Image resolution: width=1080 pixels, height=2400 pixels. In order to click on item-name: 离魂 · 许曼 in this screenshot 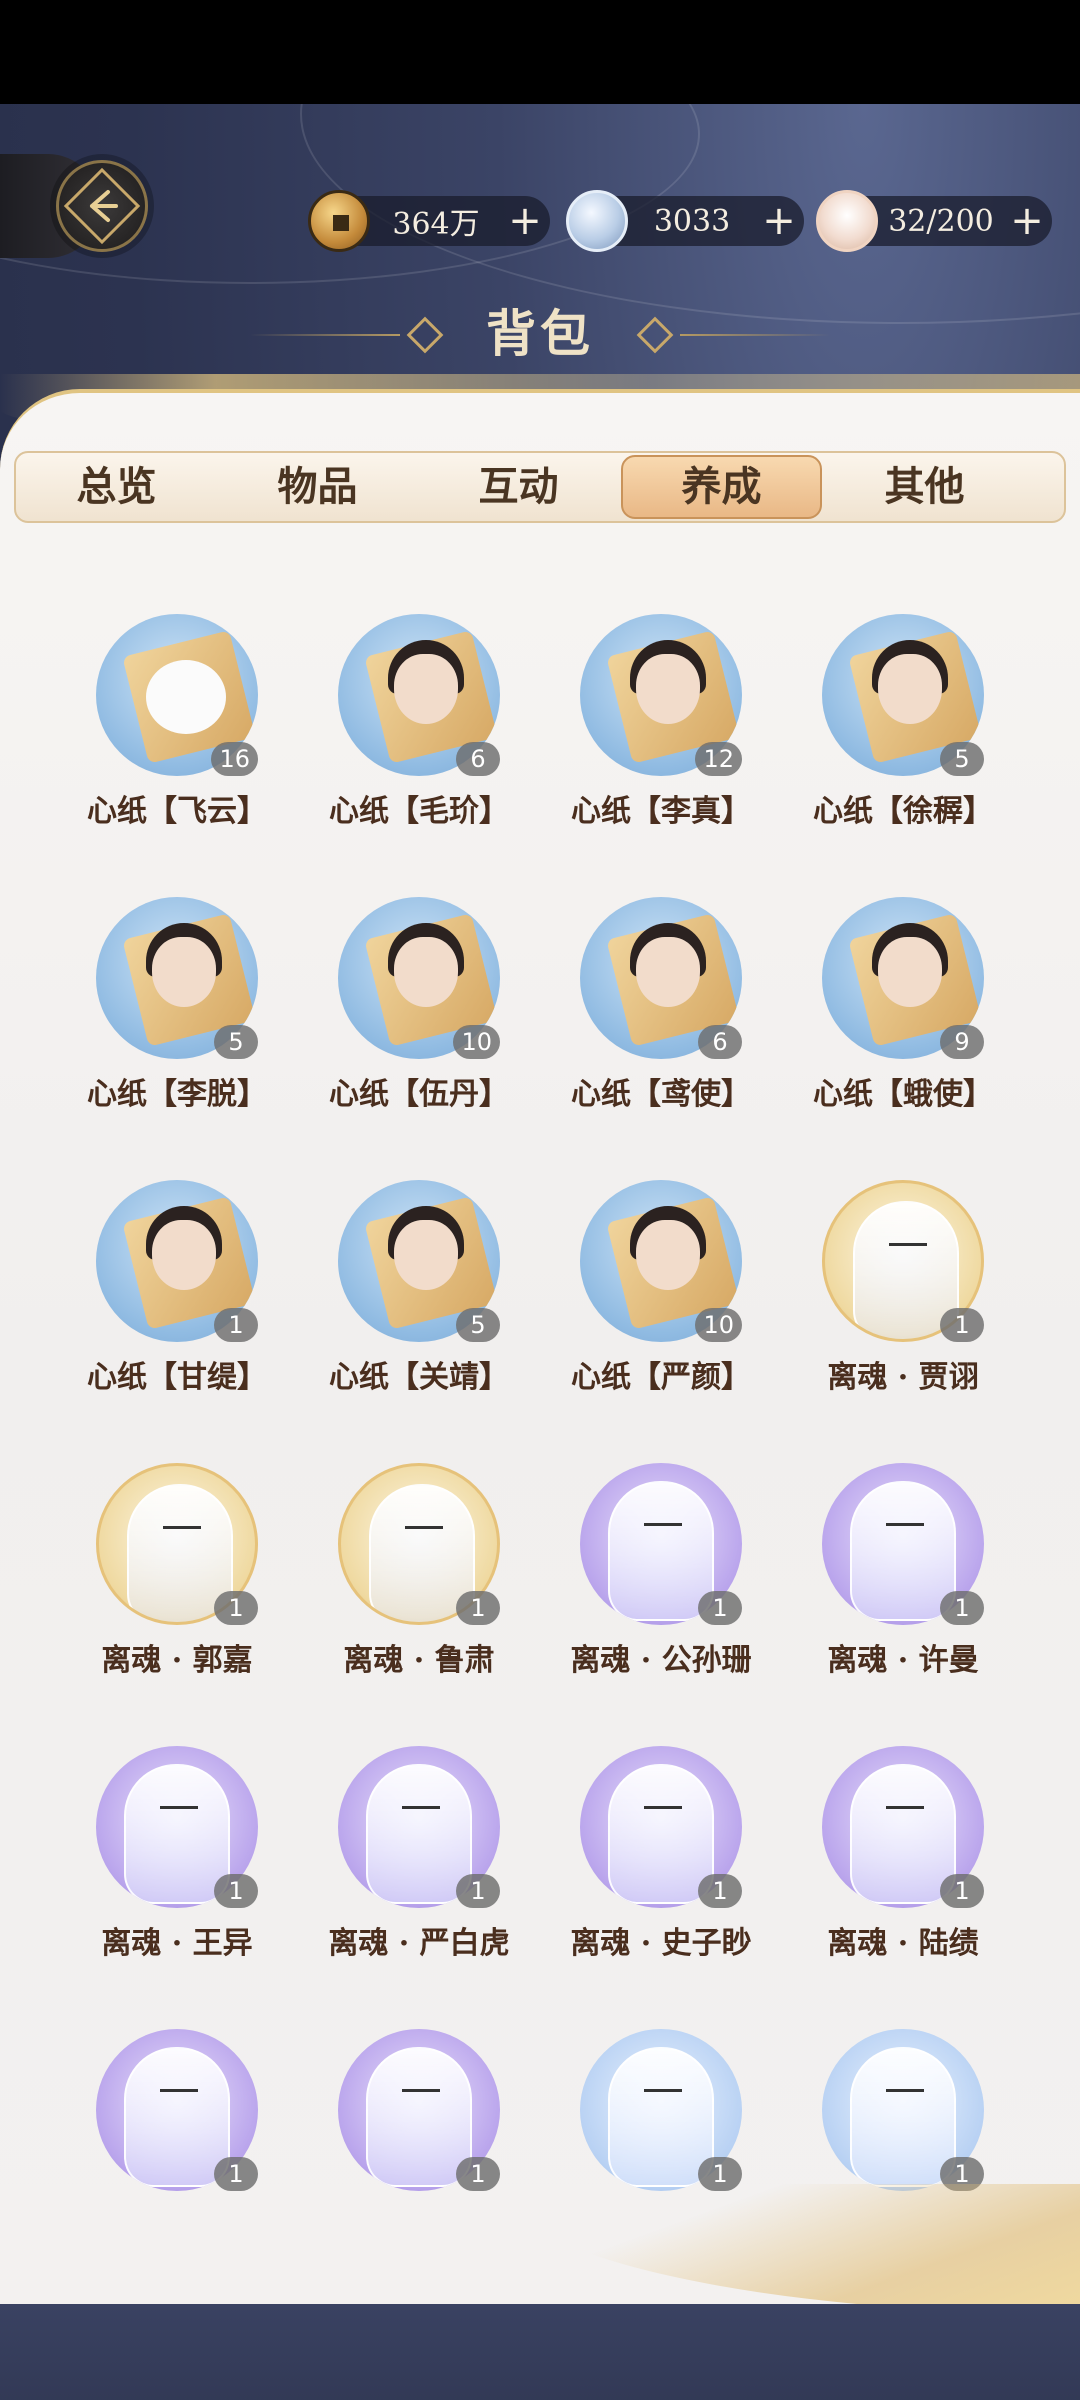, I will do `click(903, 1660)`.